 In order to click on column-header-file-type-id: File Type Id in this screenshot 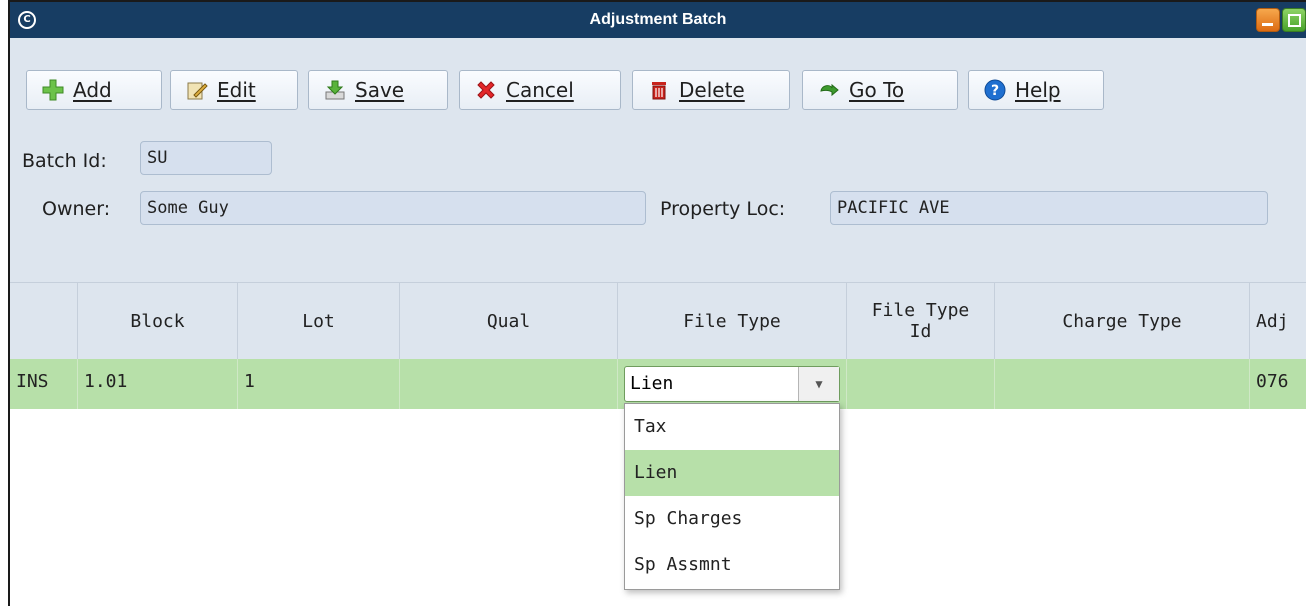, I will do `click(921, 321)`.